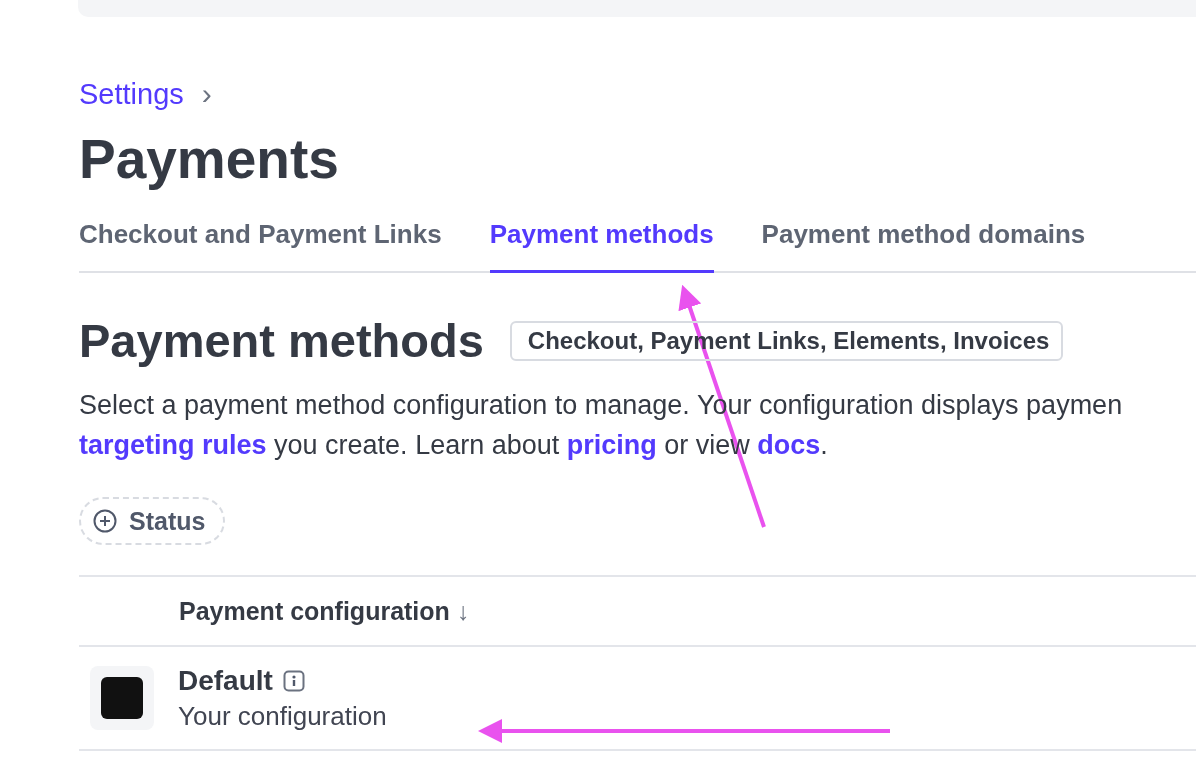 Image resolution: width=1196 pixels, height=778 pixels. Describe the element at coordinates (417, 445) in the screenshot. I see `description-text: you create. Learn about` at that location.